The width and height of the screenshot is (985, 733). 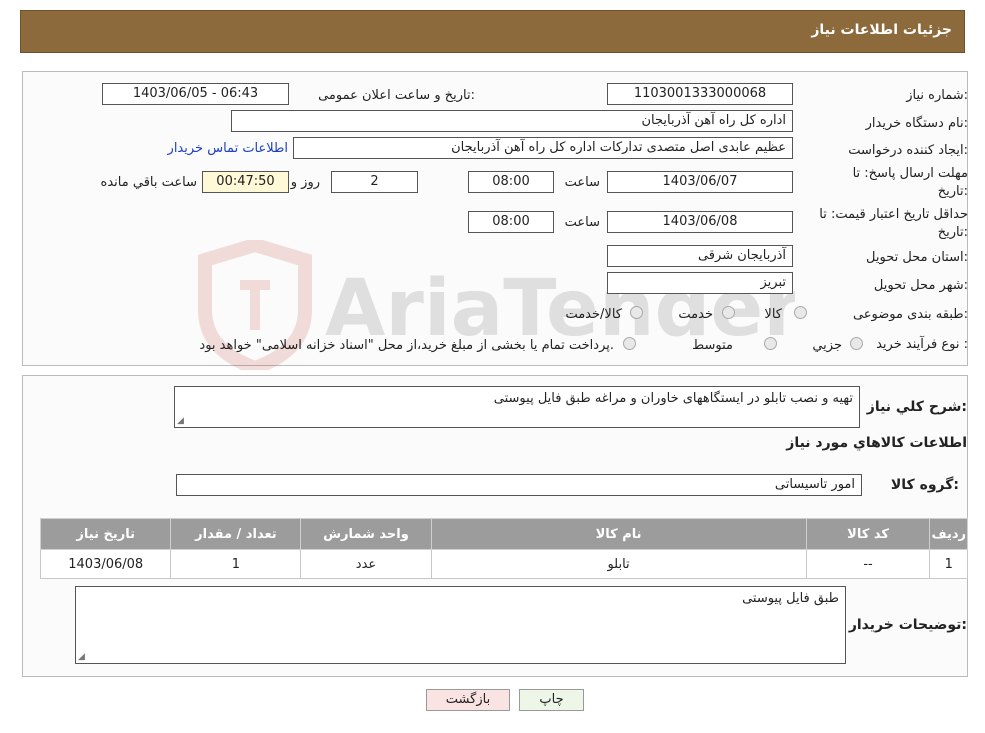 What do you see at coordinates (105, 564) in the screenshot?
I see `cell-need-date: 1403/06/08` at bounding box center [105, 564].